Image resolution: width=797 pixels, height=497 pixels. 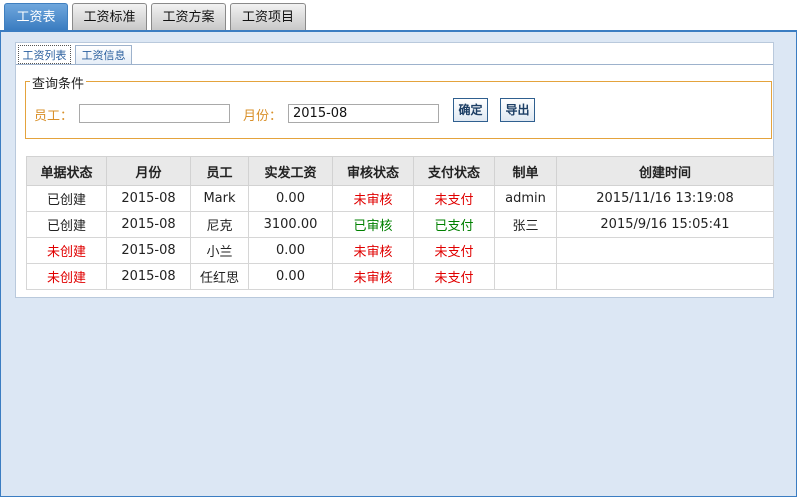 What do you see at coordinates (219, 171) in the screenshot?
I see `column-header: 员工` at bounding box center [219, 171].